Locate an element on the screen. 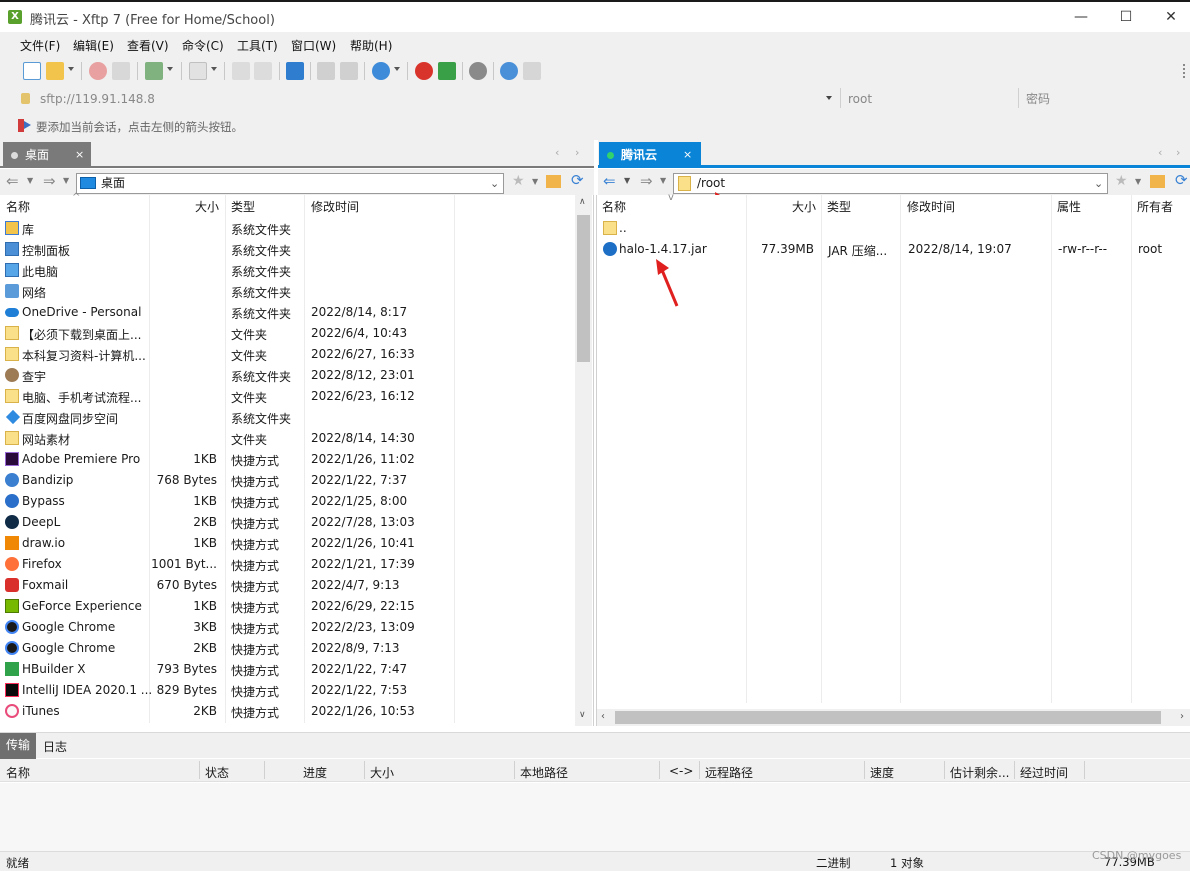 The height and width of the screenshot is (871, 1190). col-xfer-remote-path: 远程路径 is located at coordinates (729, 772).